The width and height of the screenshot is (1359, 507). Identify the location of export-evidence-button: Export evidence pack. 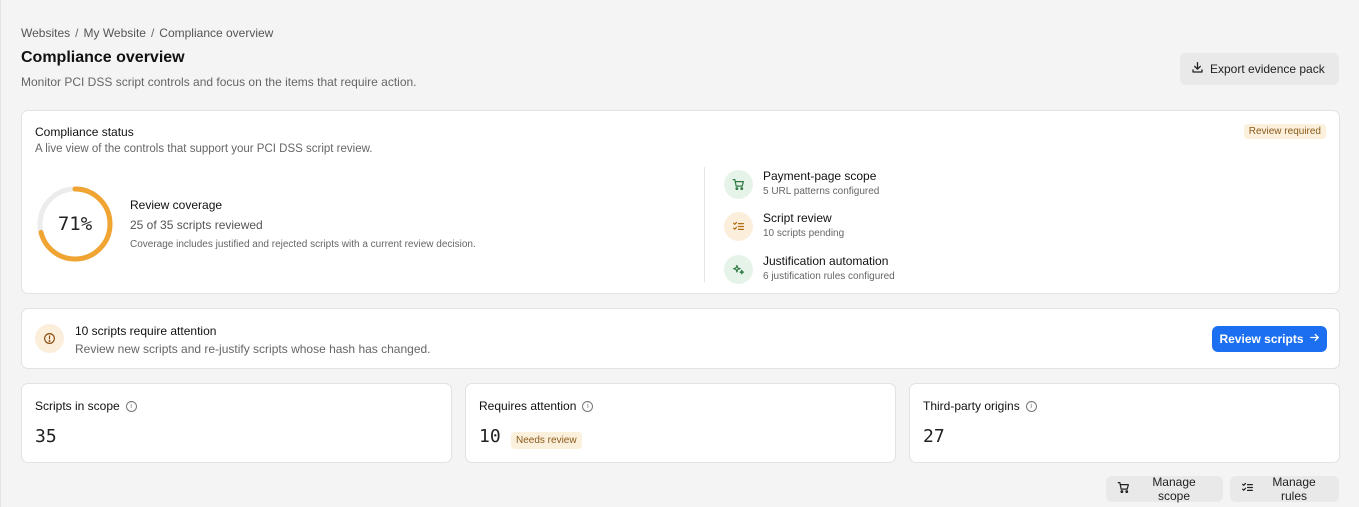
(1259, 69).